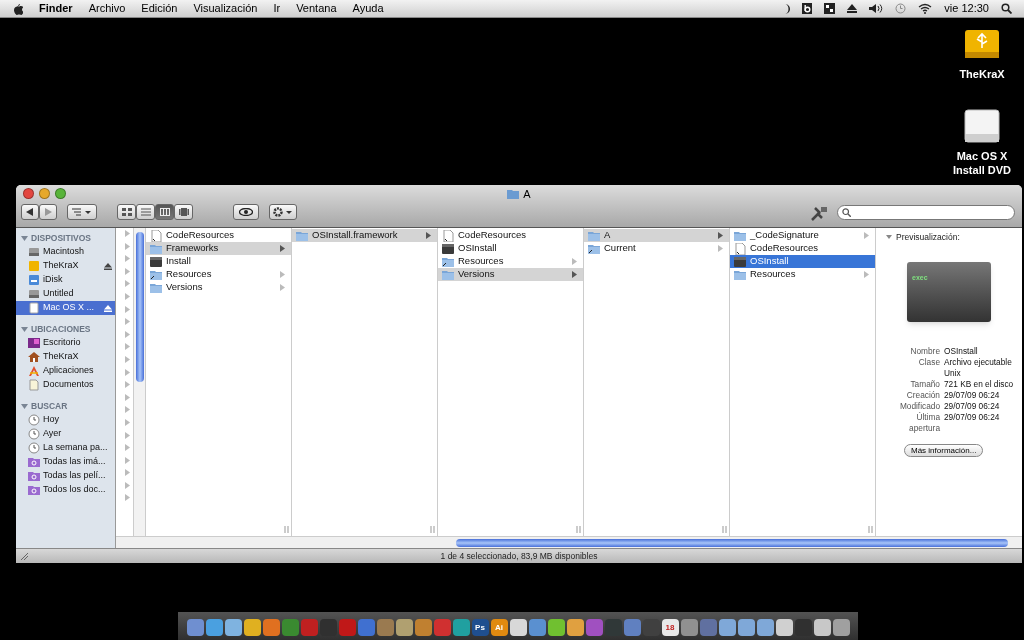 This screenshot has width=1024, height=640. I want to click on back-button, so click(30, 212).